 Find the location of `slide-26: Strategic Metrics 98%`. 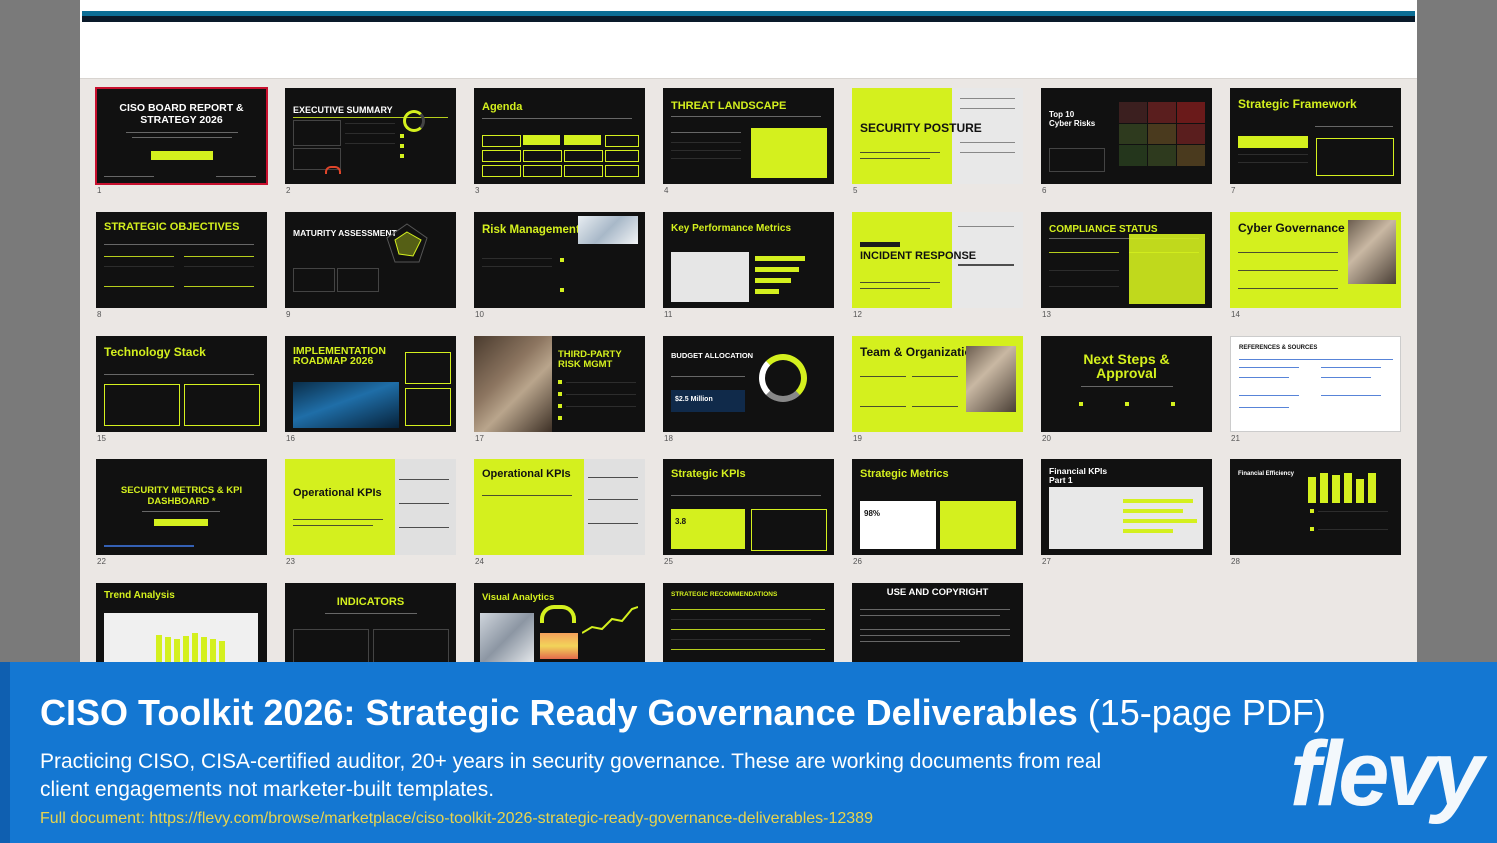

slide-26: Strategic Metrics 98% is located at coordinates (937, 507).